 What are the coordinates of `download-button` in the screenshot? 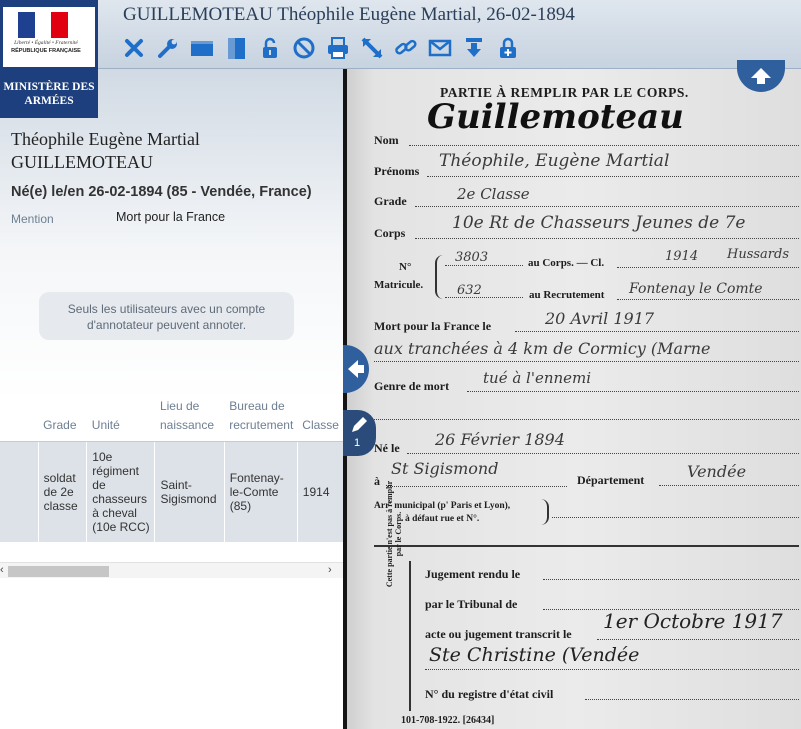 It's located at (474, 48).